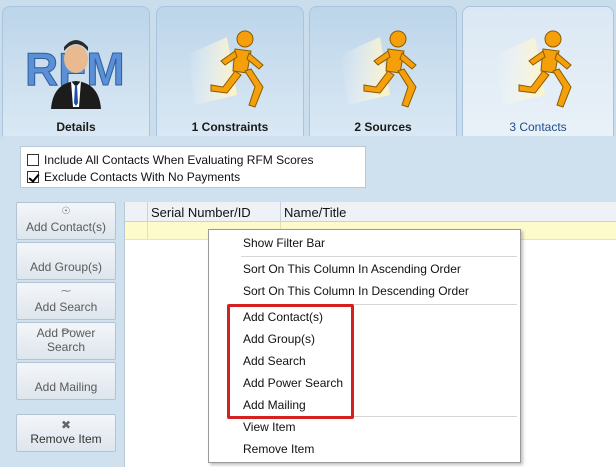 Image resolution: width=616 pixels, height=467 pixels. Describe the element at coordinates (66, 227) in the screenshot. I see `button-label: Add Contact(s)` at that location.